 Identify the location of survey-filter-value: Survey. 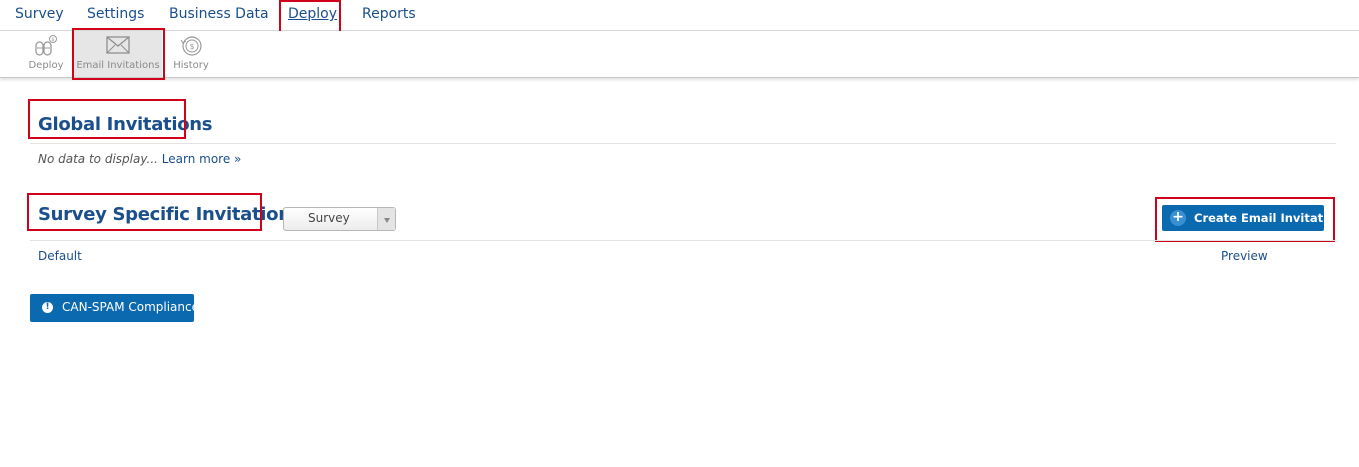
(329, 218).